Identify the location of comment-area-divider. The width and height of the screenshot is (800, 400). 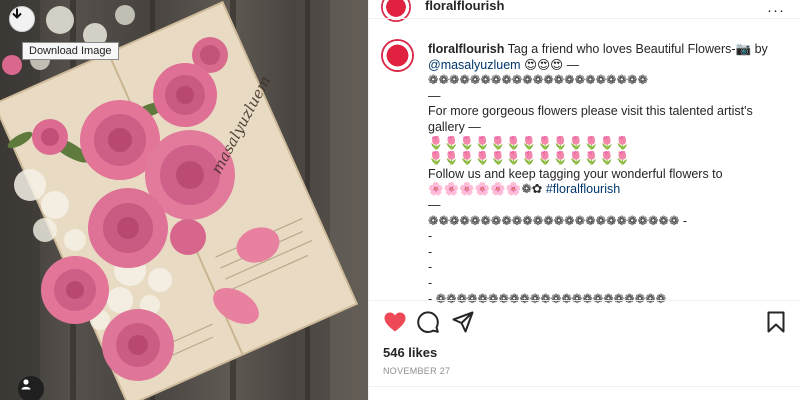
(584, 386).